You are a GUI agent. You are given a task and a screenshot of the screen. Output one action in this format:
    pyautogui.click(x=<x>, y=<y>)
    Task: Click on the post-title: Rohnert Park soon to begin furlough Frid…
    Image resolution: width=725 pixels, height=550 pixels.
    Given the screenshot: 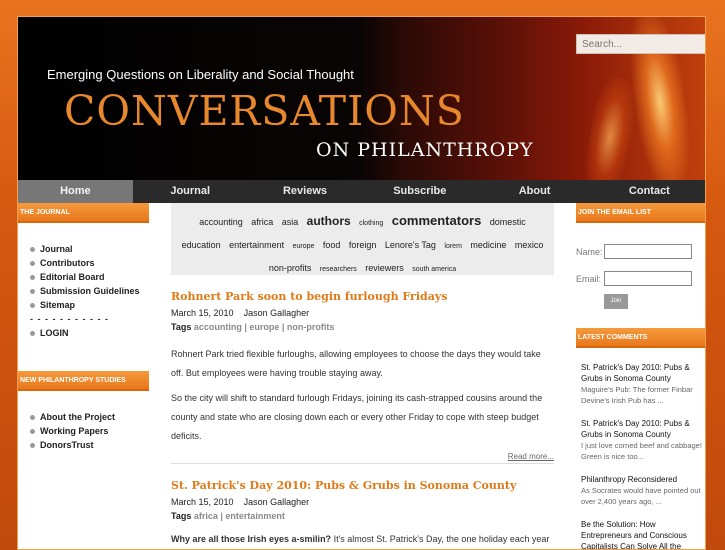 What is the action you would take?
    pyautogui.click(x=362, y=299)
    